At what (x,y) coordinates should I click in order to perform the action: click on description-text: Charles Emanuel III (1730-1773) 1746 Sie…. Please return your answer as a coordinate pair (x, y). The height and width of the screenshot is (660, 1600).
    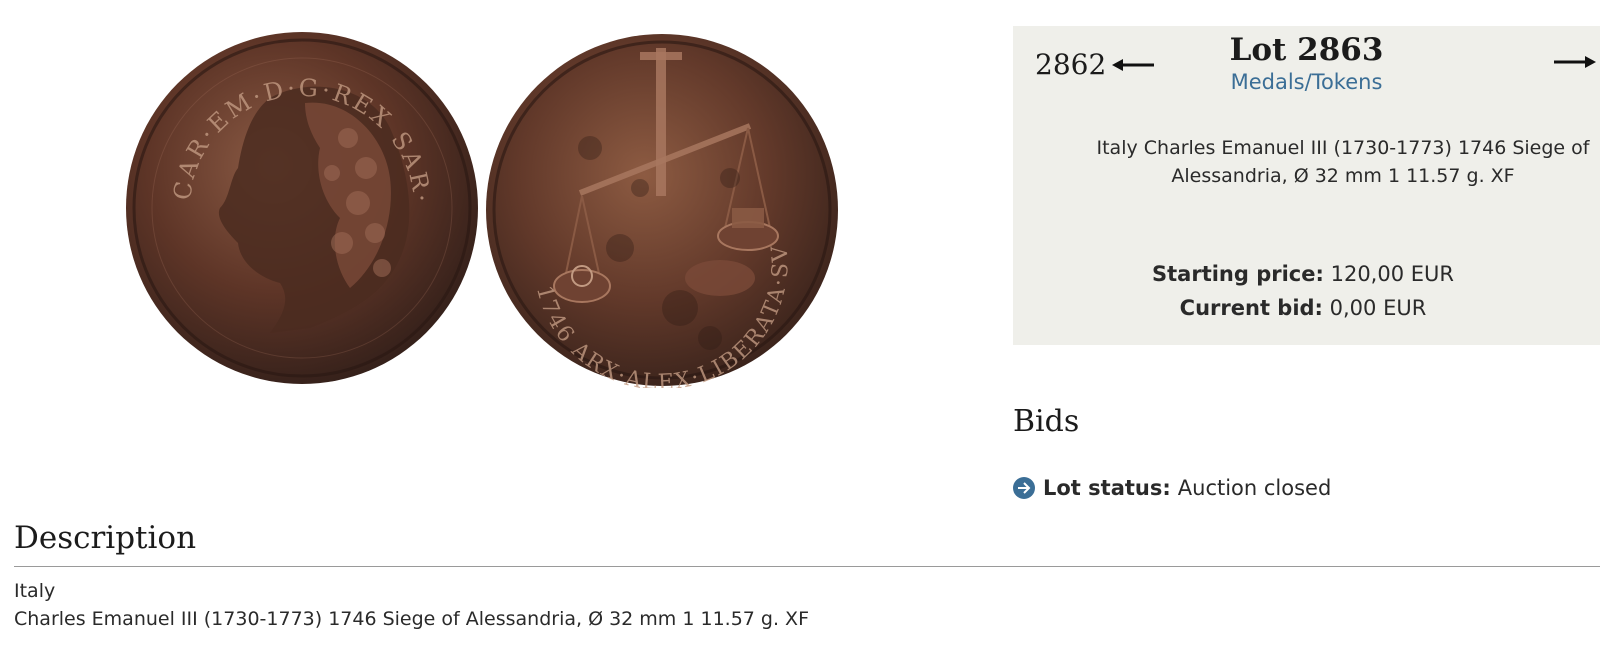
    Looking at the image, I should click on (411, 619).